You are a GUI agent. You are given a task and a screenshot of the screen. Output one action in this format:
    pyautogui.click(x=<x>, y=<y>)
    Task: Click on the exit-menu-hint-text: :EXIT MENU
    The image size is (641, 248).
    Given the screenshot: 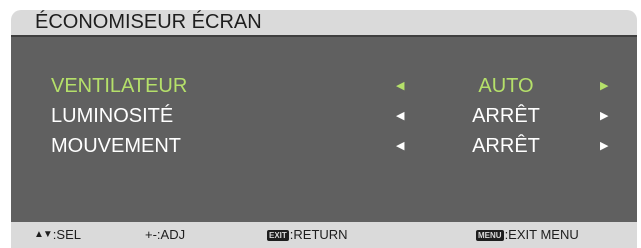 What is the action you would take?
    pyautogui.click(x=541, y=234)
    